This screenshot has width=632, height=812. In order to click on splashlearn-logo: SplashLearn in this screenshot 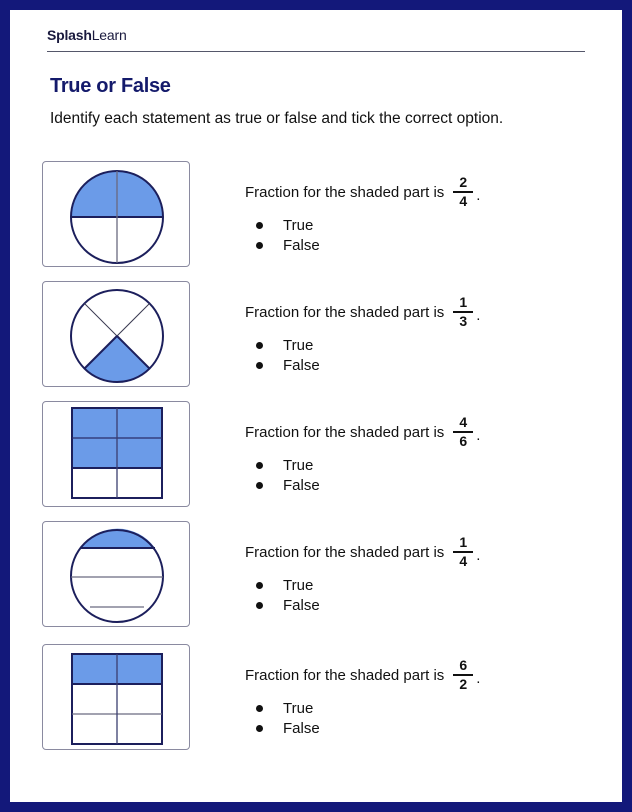, I will do `click(87, 35)`.